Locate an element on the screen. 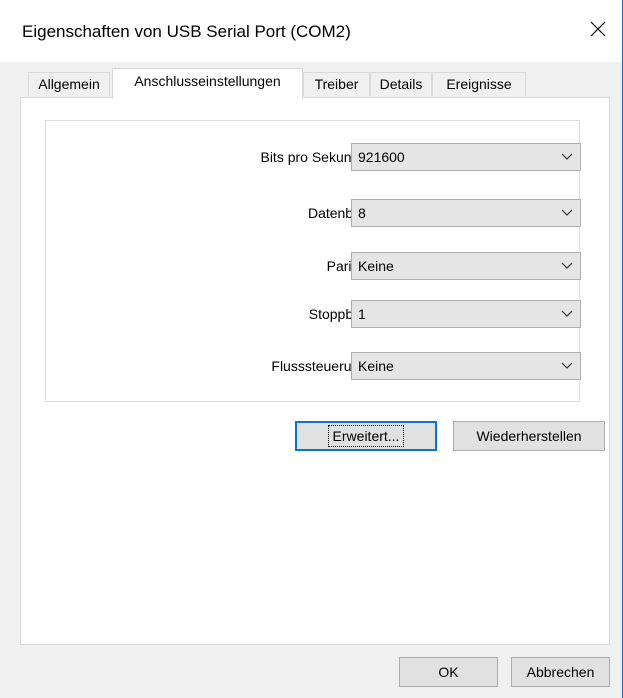 This screenshot has height=698, width=623. close-button is located at coordinates (598, 30).